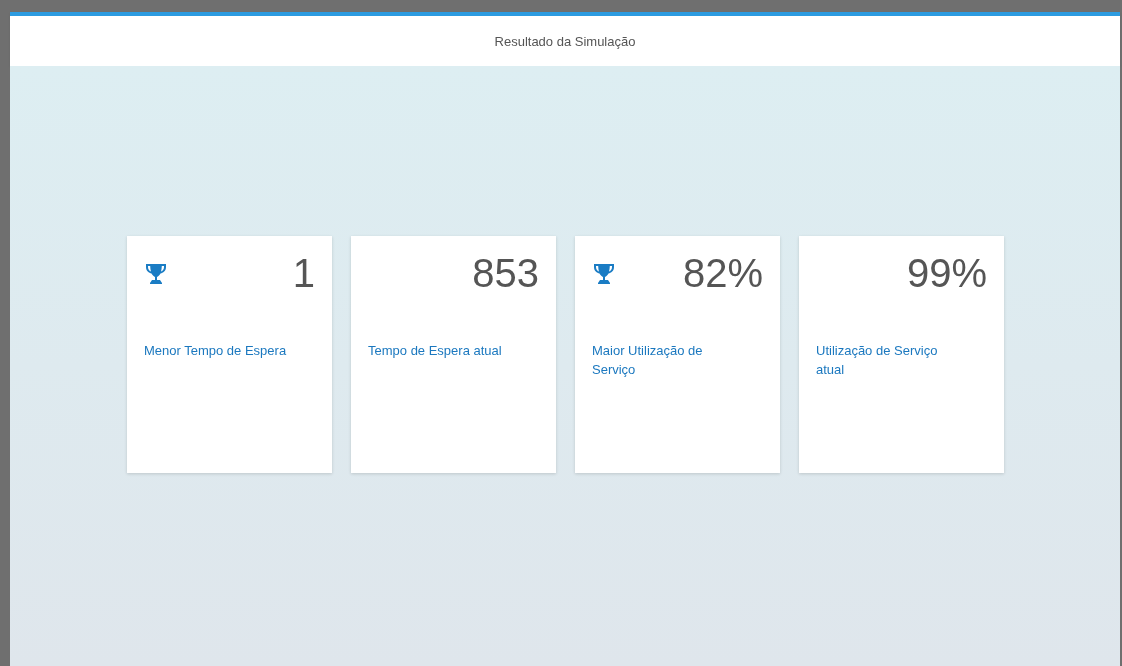  What do you see at coordinates (303, 273) in the screenshot?
I see `kpi-value: 1` at bounding box center [303, 273].